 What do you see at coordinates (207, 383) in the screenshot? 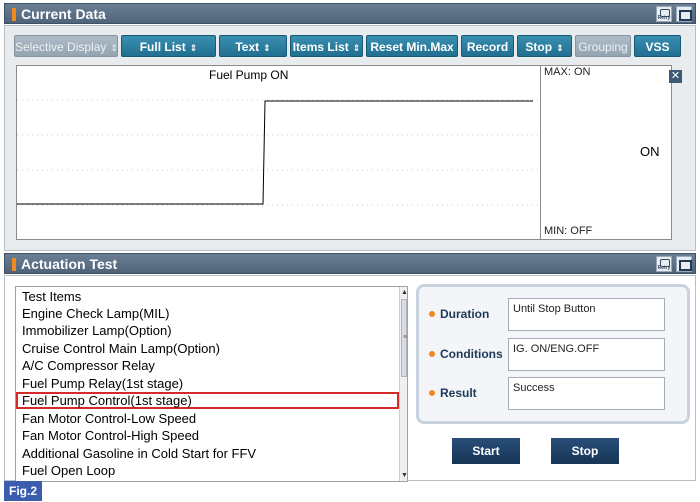
I see `list-item: Fuel Pump Relay(1st stage)` at bounding box center [207, 383].